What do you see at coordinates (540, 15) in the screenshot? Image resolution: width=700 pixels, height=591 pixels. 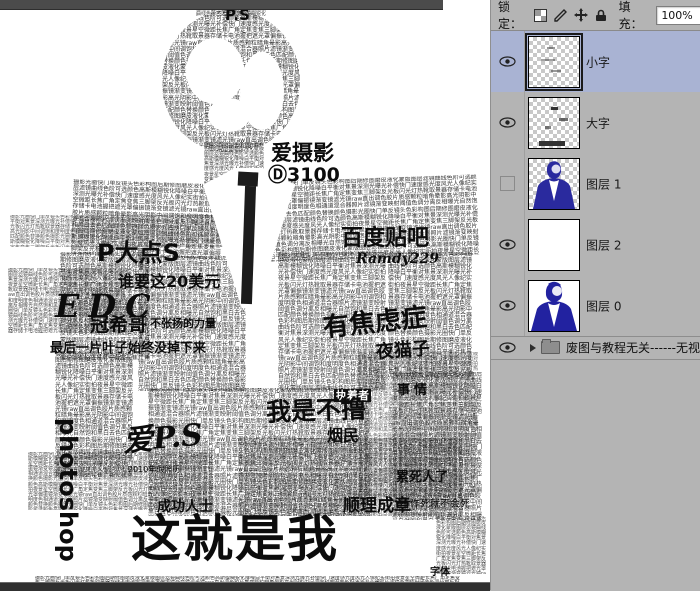 I see `lock-transparent-pixels-icon` at bounding box center [540, 15].